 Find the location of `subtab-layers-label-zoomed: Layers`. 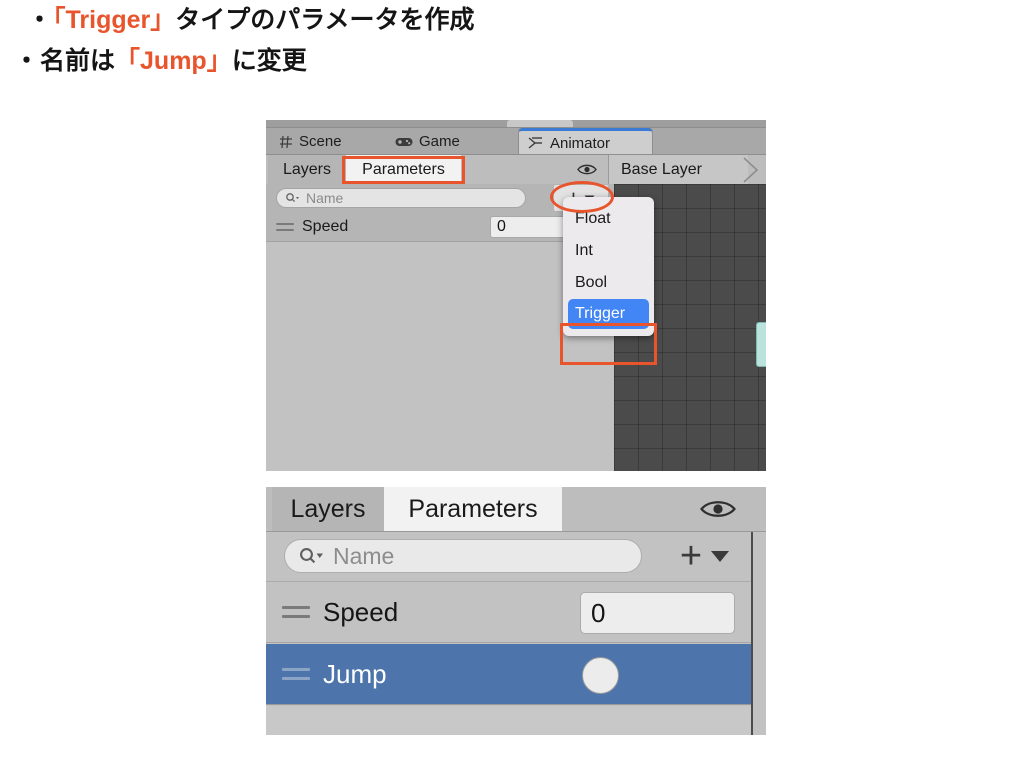

subtab-layers-label-zoomed: Layers is located at coordinates (328, 508).